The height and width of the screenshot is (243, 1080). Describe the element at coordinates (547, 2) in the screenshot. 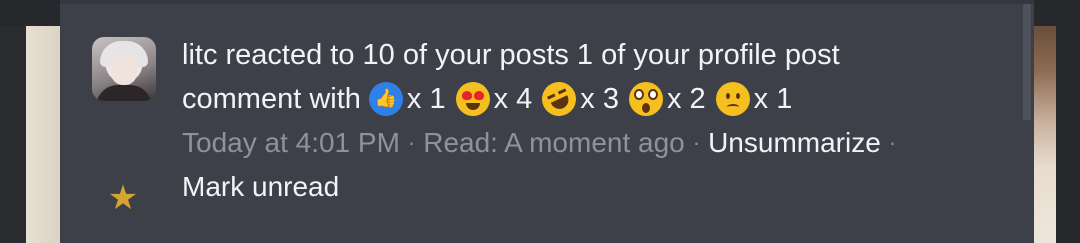

I see `panel-top-border` at that location.